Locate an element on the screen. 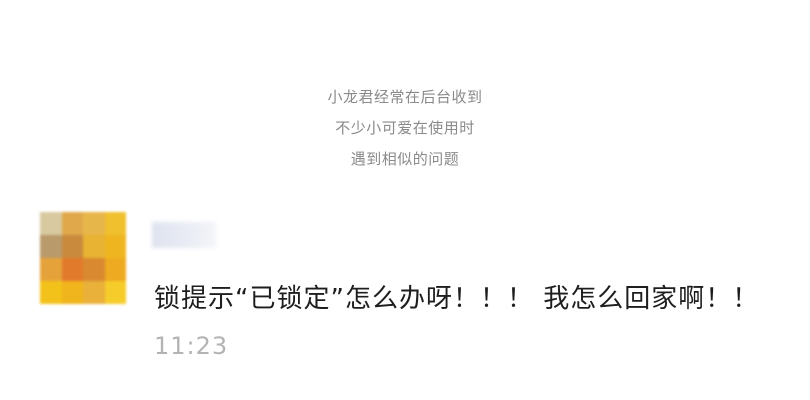  intro-line: 不少小可爱在使用时 is located at coordinates (405, 128).